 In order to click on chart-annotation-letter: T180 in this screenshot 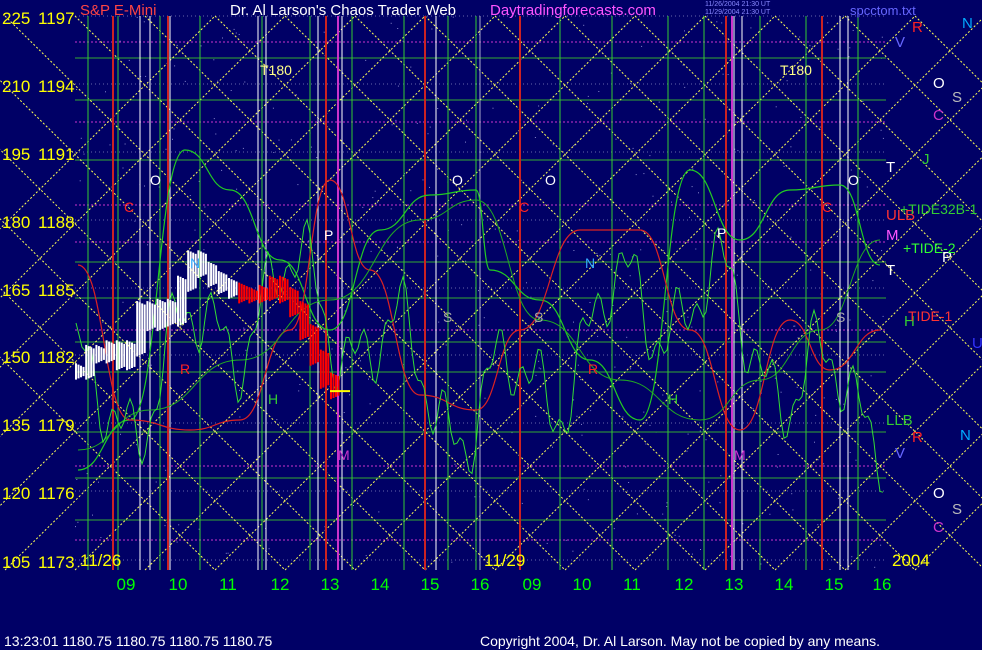, I will do `click(796, 70)`.